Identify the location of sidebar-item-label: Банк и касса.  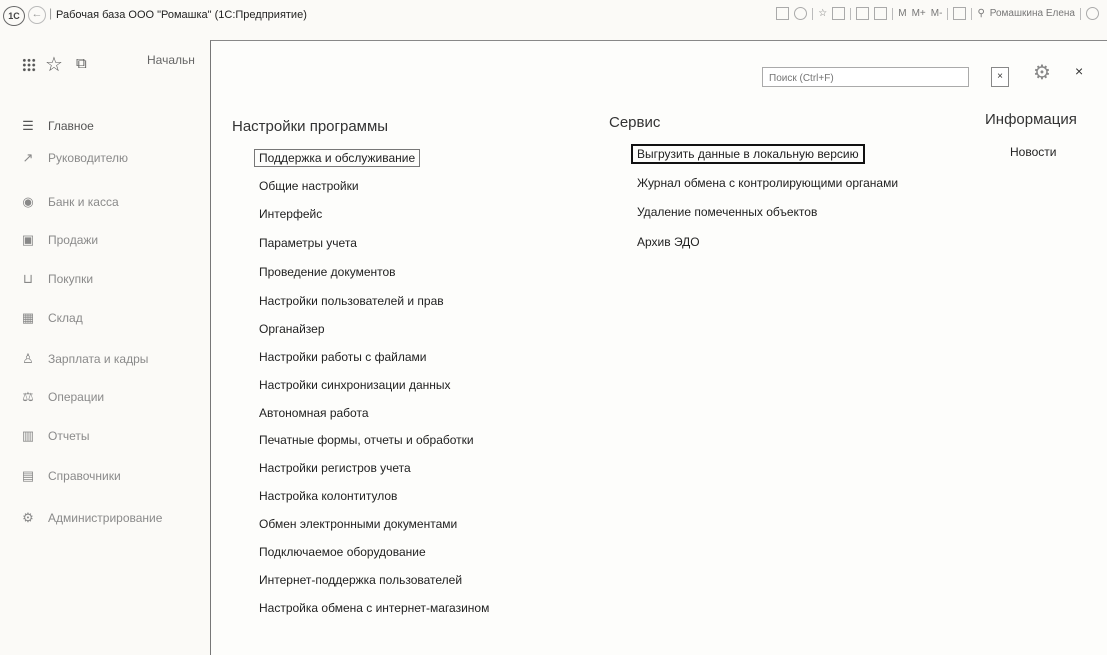
(83, 202).